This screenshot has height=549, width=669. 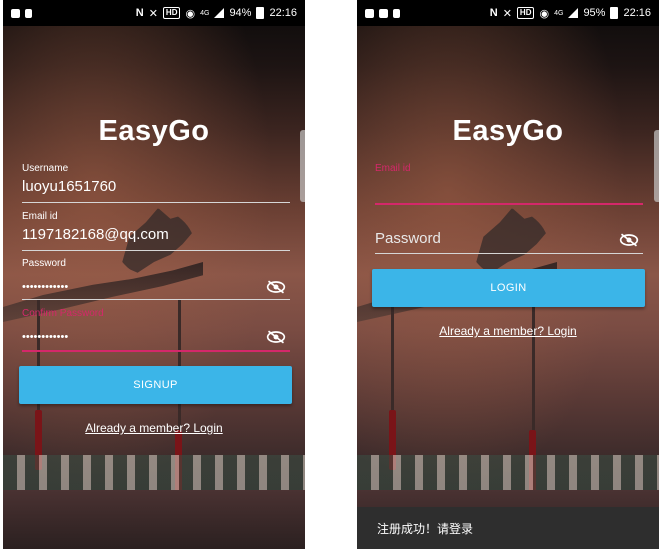 What do you see at coordinates (45, 168) in the screenshot?
I see `username-label: Username` at bounding box center [45, 168].